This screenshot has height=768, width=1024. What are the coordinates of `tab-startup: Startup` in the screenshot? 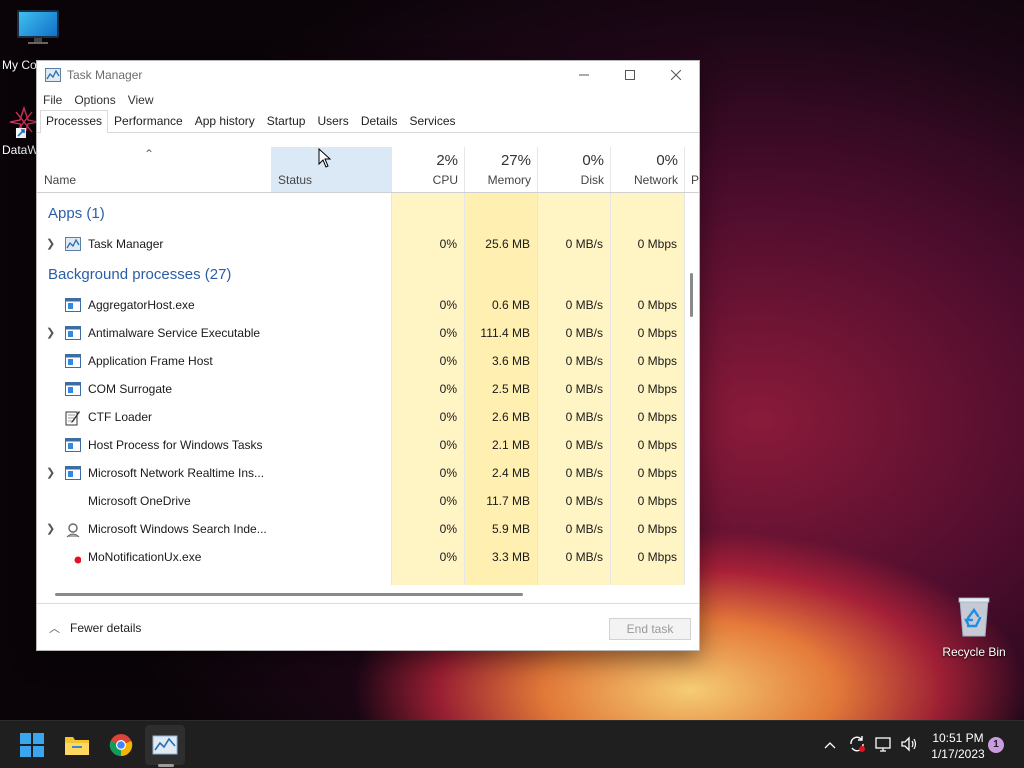 It's located at (286, 121).